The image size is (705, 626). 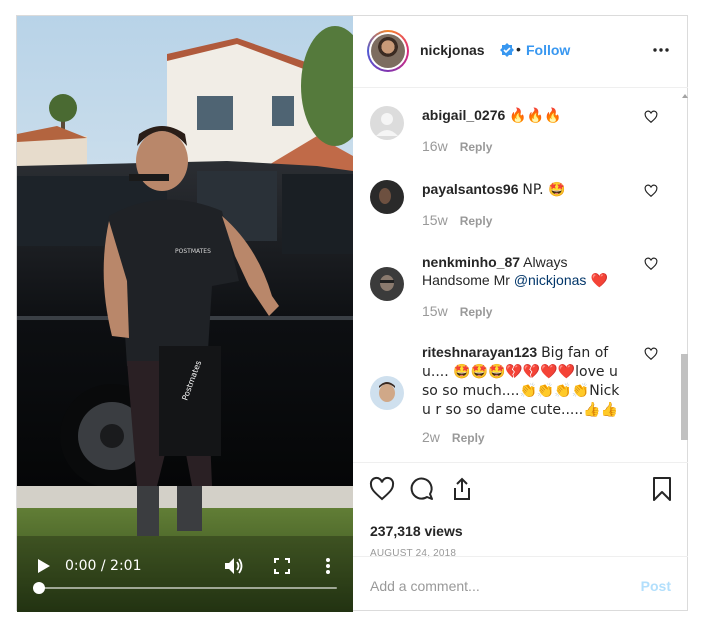 What do you see at coordinates (282, 566) in the screenshot?
I see `fullscreen-icon` at bounding box center [282, 566].